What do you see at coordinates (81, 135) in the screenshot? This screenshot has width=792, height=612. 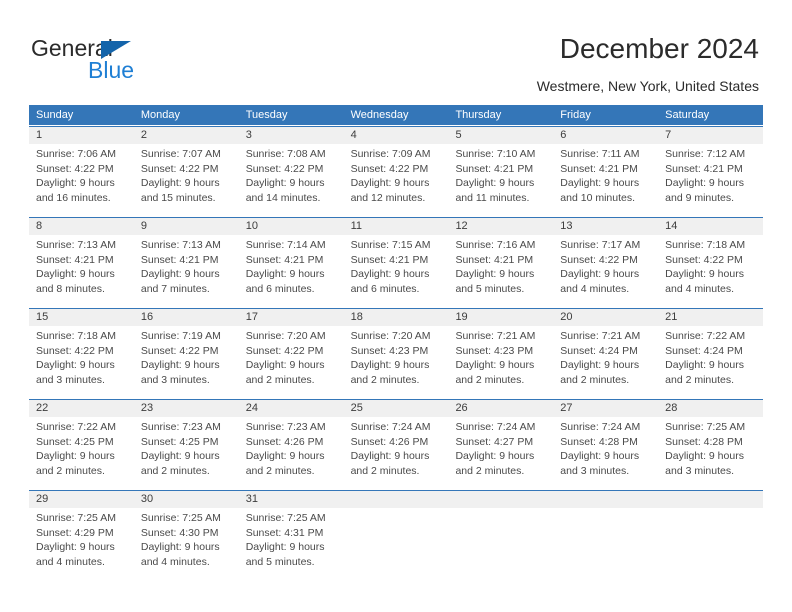 I see `day-number: 1` at bounding box center [81, 135].